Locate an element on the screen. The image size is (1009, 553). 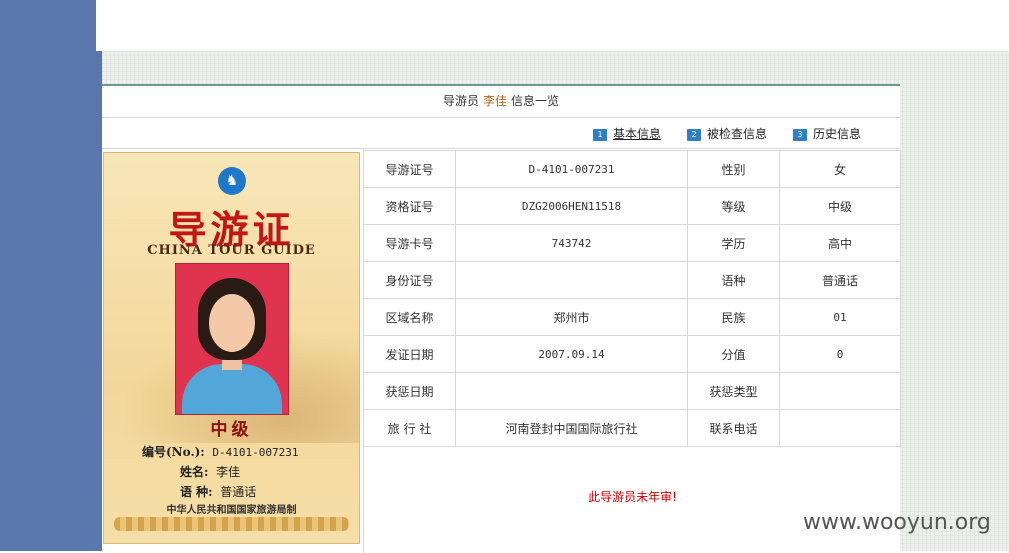
field-label: 资格证号 is located at coordinates (409, 206).